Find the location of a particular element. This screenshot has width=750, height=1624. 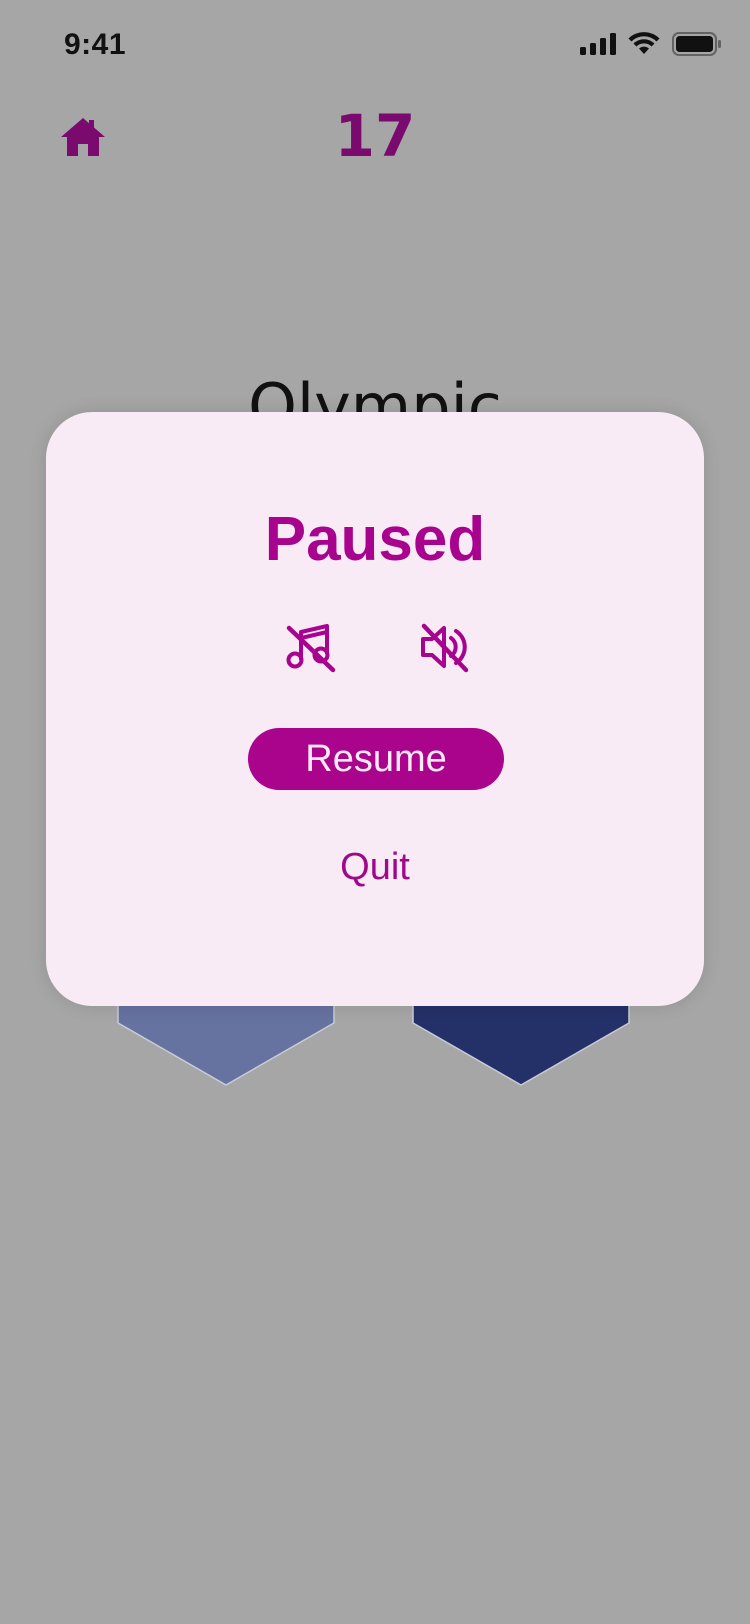

music-off-icon is located at coordinates (311, 648).